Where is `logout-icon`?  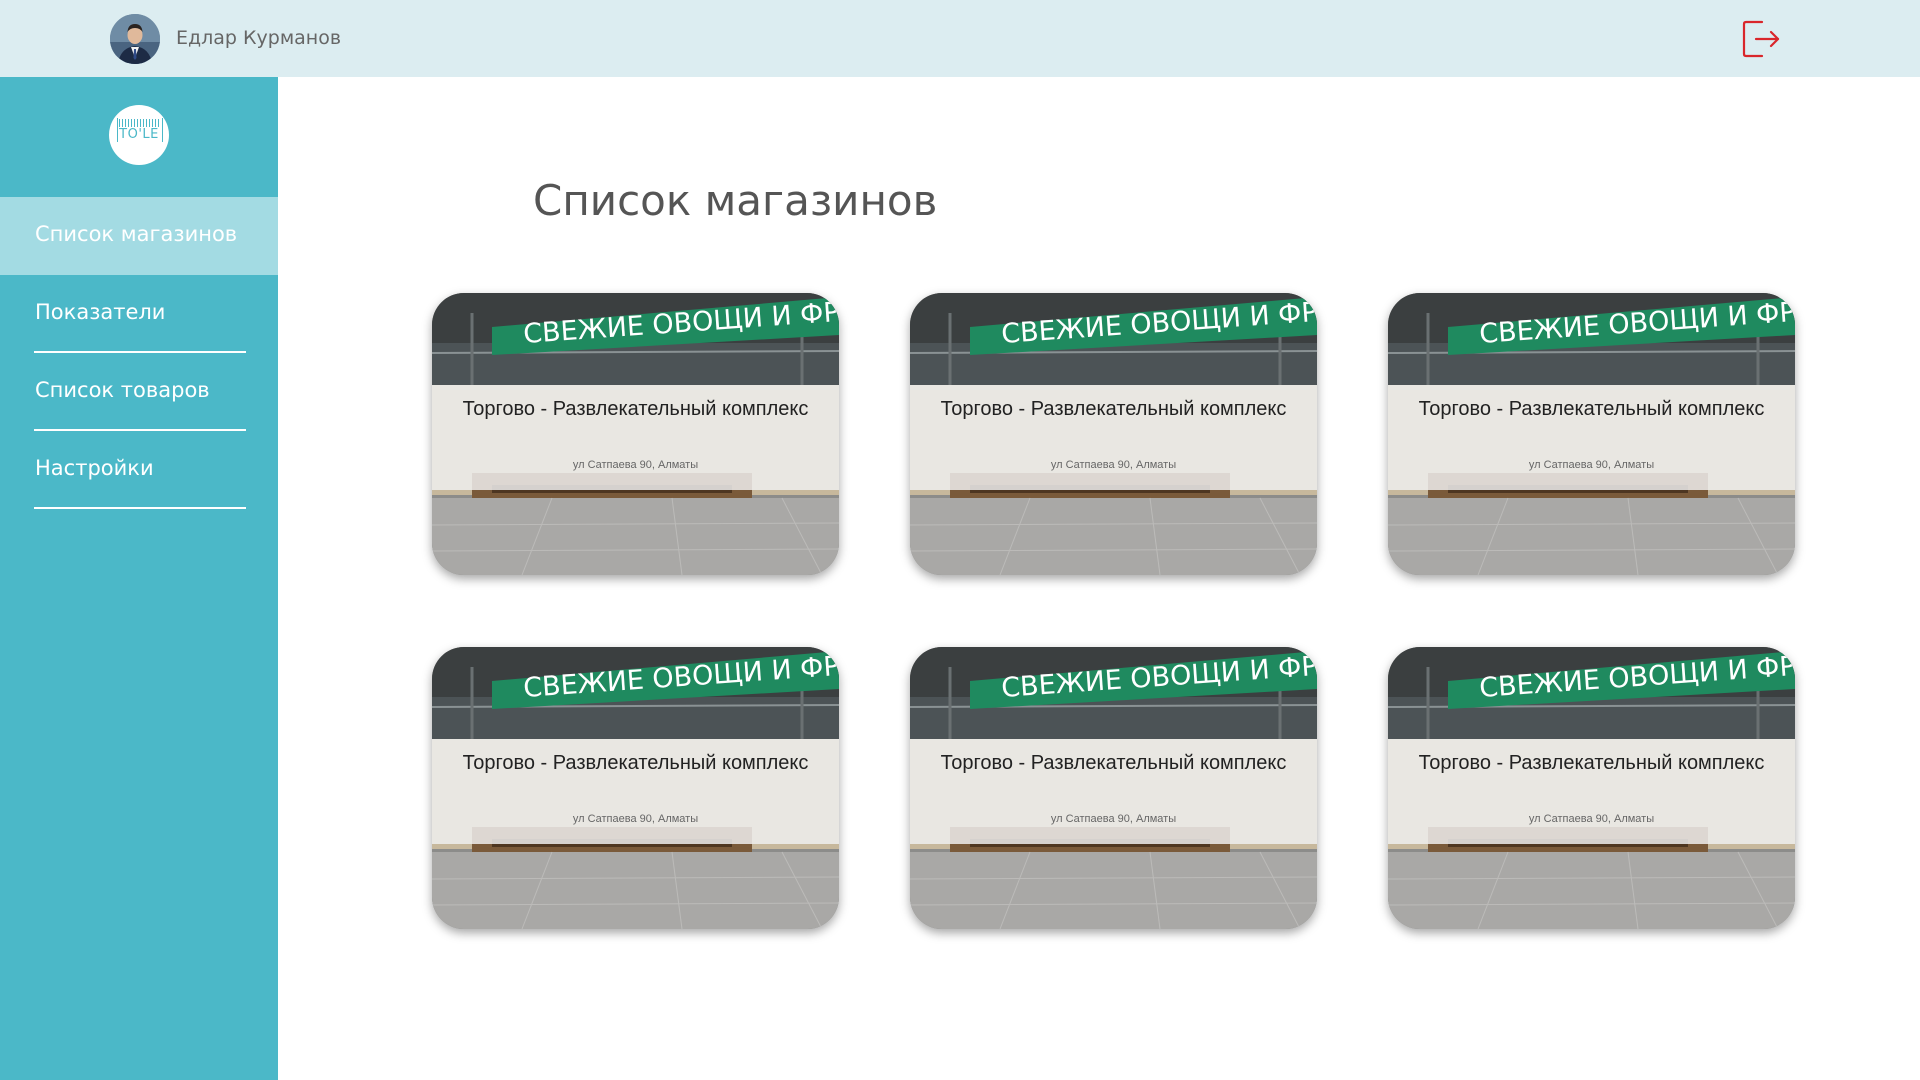 logout-icon is located at coordinates (1761, 39).